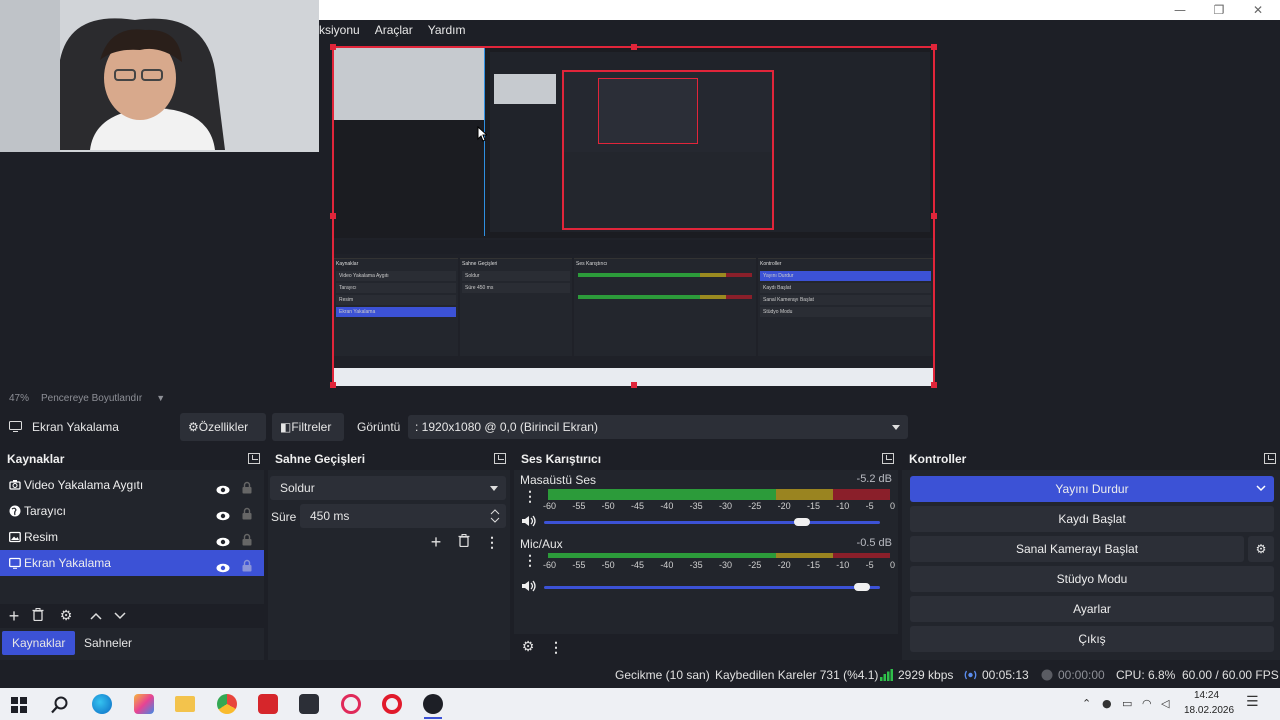 The height and width of the screenshot is (720, 1280). What do you see at coordinates (1252, 702) in the screenshot?
I see `notification-icon: ☰` at bounding box center [1252, 702].